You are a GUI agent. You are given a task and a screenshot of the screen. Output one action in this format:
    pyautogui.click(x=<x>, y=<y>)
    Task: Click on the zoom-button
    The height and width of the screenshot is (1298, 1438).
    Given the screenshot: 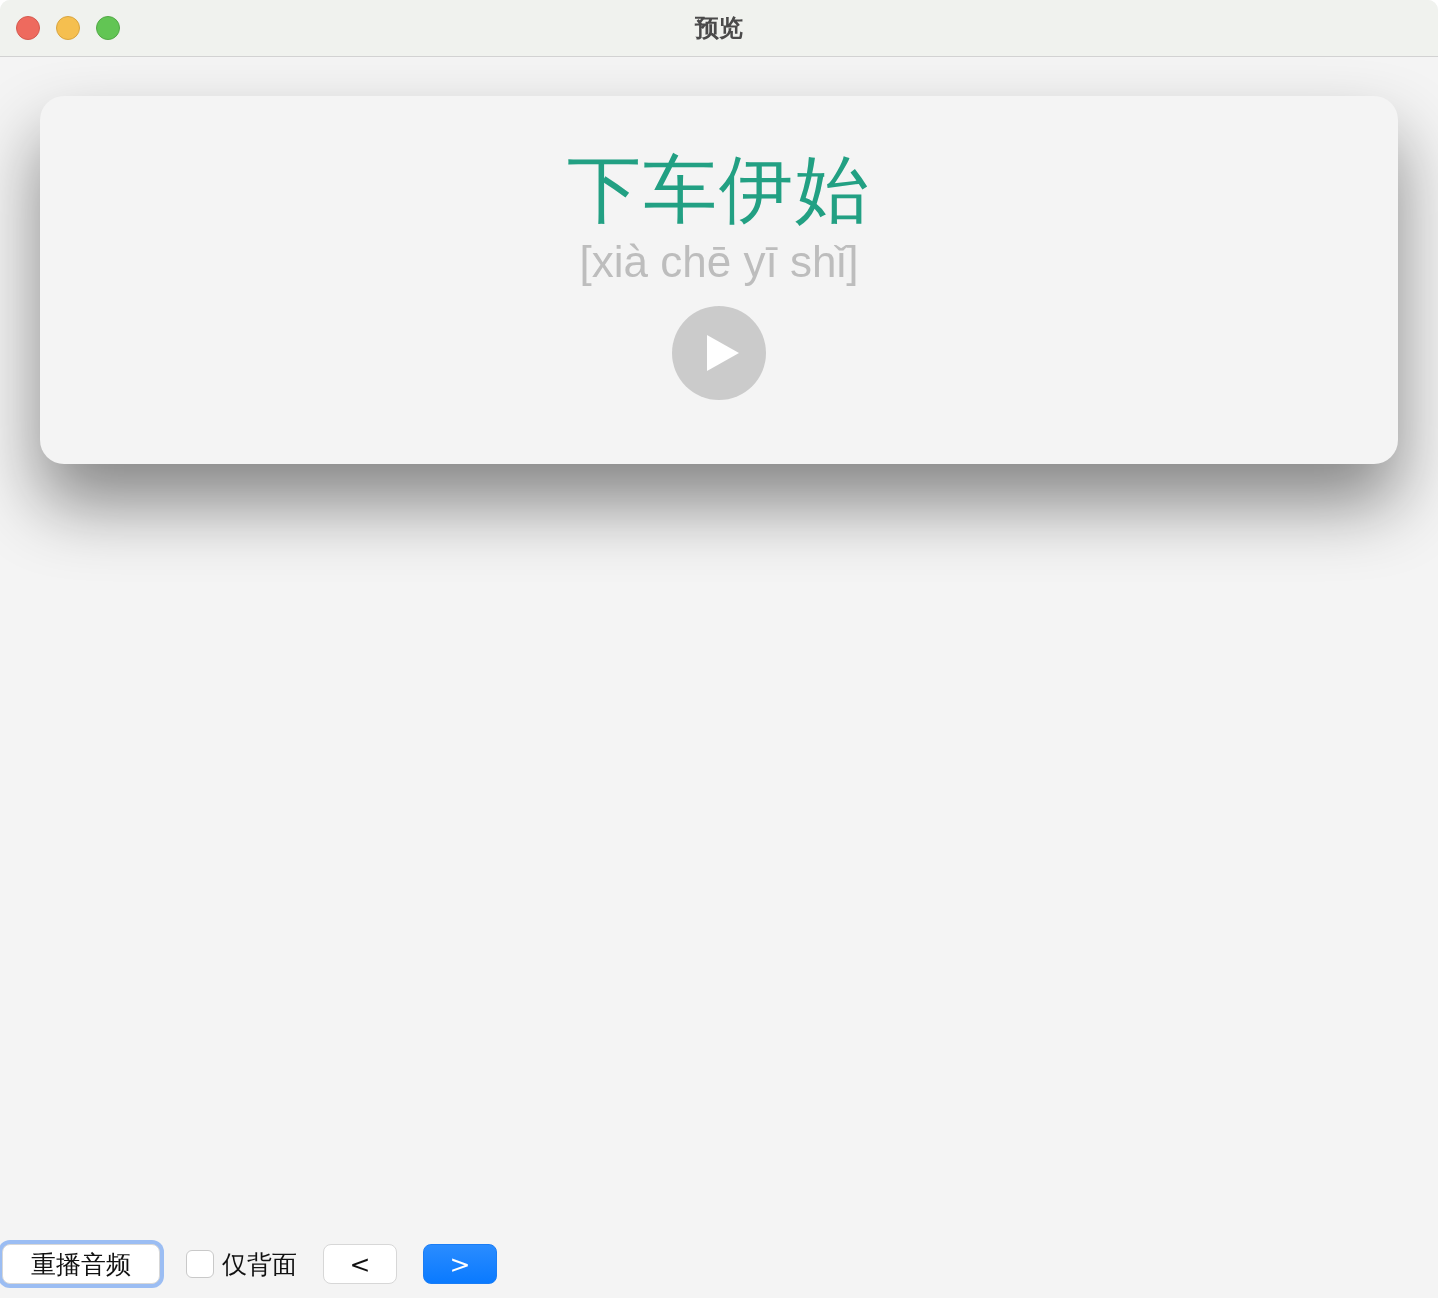 What is the action you would take?
    pyautogui.click(x=108, y=28)
    